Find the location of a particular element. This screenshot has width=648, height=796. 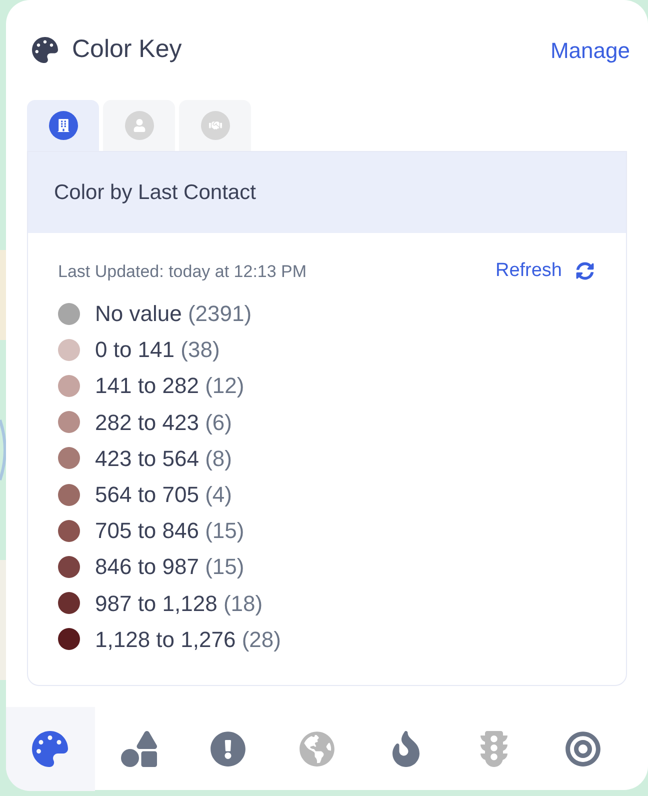

building-icon is located at coordinates (63, 125).